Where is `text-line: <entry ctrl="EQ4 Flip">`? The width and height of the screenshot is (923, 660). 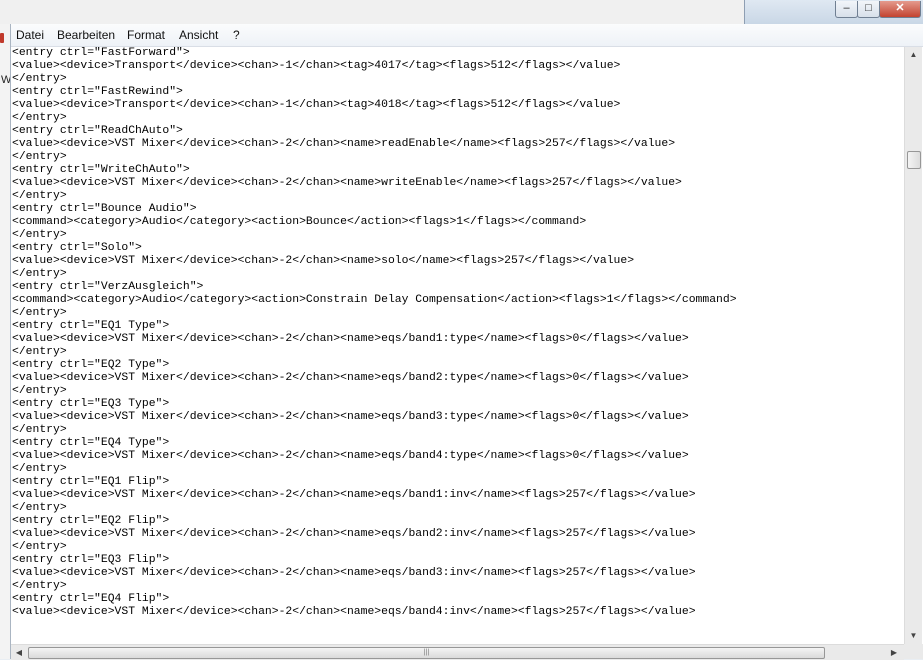 text-line: <entry ctrl="EQ4 Flip"> is located at coordinates (457, 599).